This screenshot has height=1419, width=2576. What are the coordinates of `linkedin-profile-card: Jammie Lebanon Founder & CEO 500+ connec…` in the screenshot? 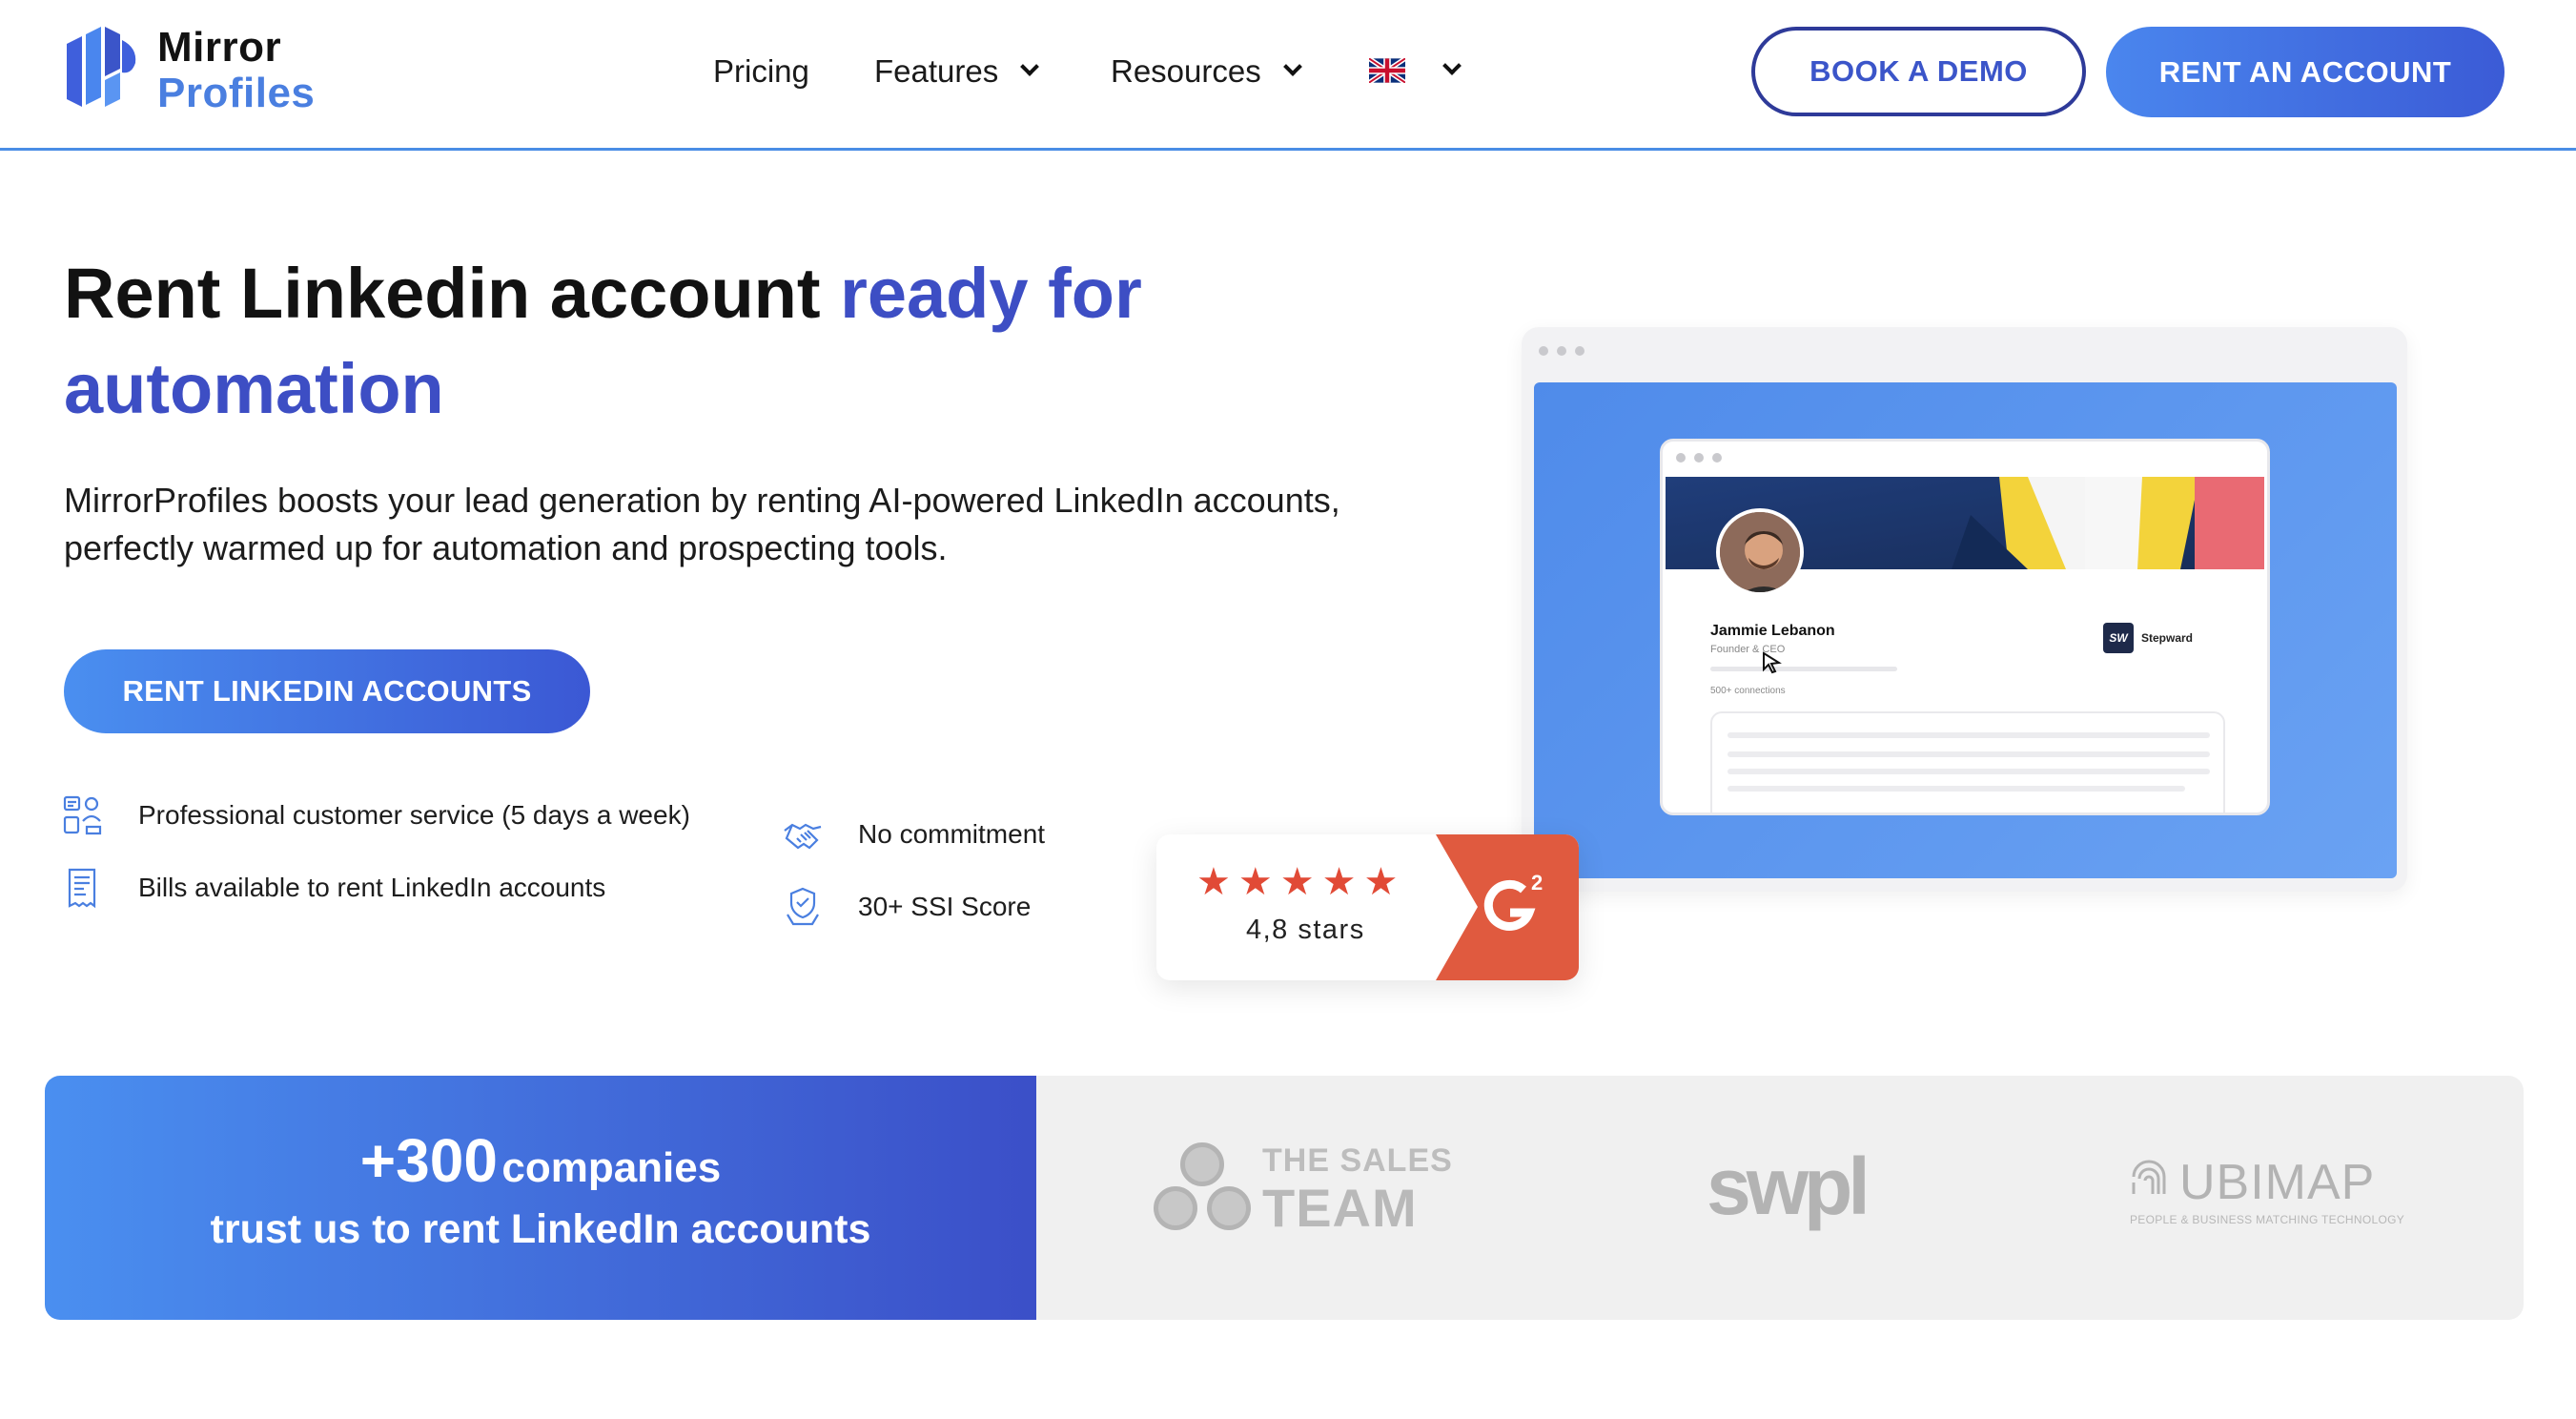 It's located at (1965, 627).